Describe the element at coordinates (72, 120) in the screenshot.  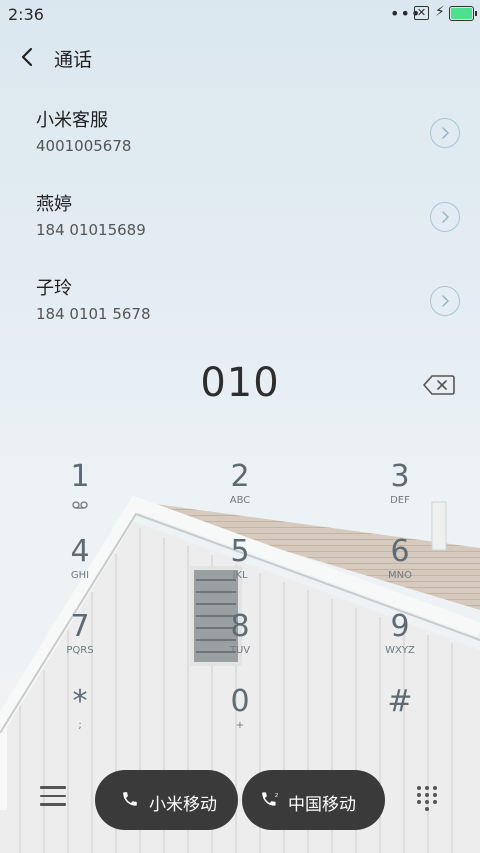
I see `contact-name: 小米客服` at that location.